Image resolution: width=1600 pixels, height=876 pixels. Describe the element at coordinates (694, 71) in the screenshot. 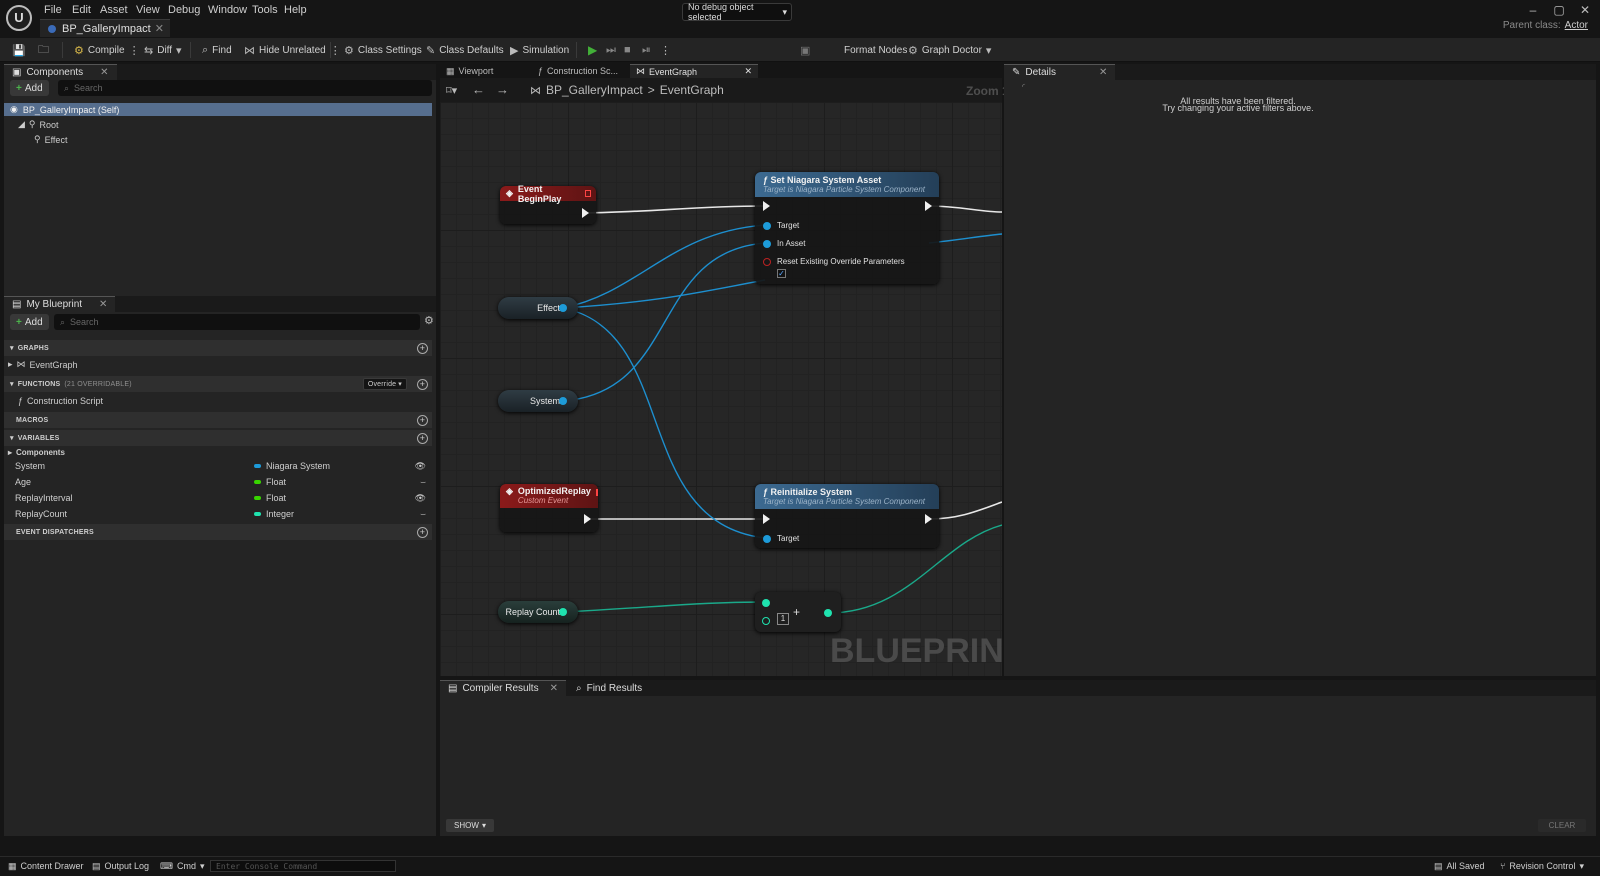

I see `tab-eventgraph: ⋈ EventGraph ✕` at that location.